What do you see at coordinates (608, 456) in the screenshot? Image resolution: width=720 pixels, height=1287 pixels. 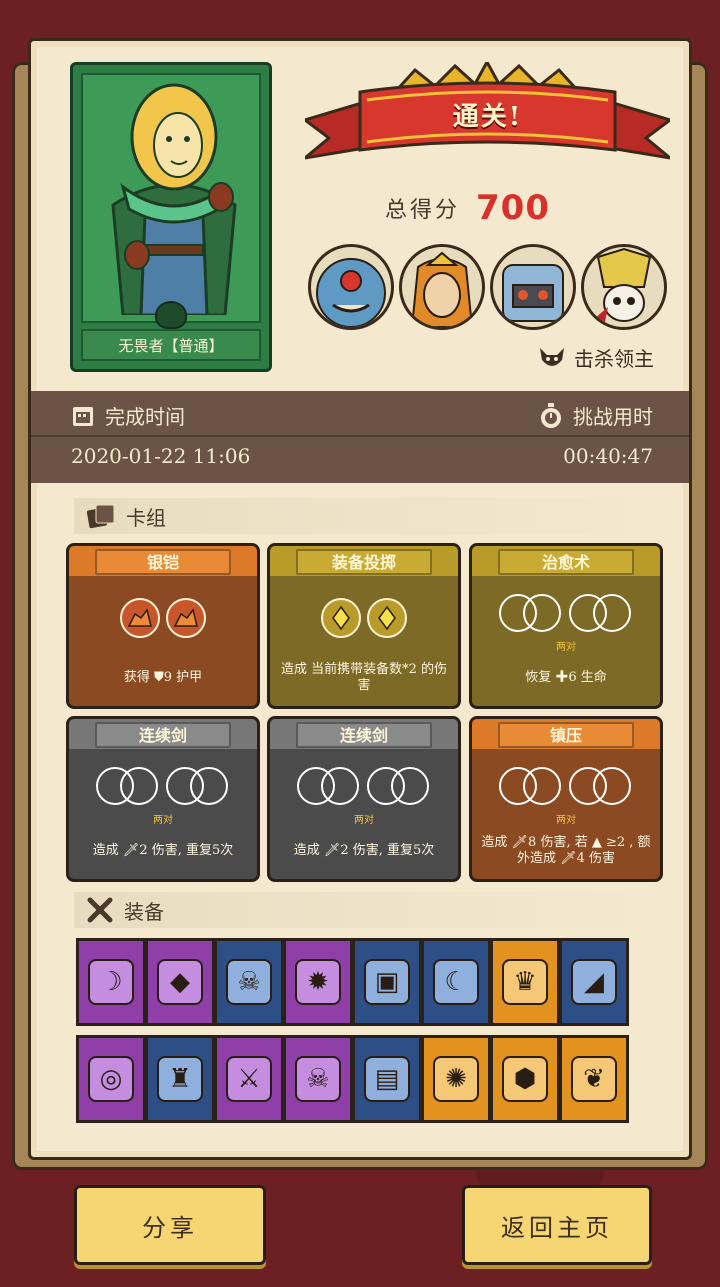 I see `challenge-time-value: 00:40:47` at bounding box center [608, 456].